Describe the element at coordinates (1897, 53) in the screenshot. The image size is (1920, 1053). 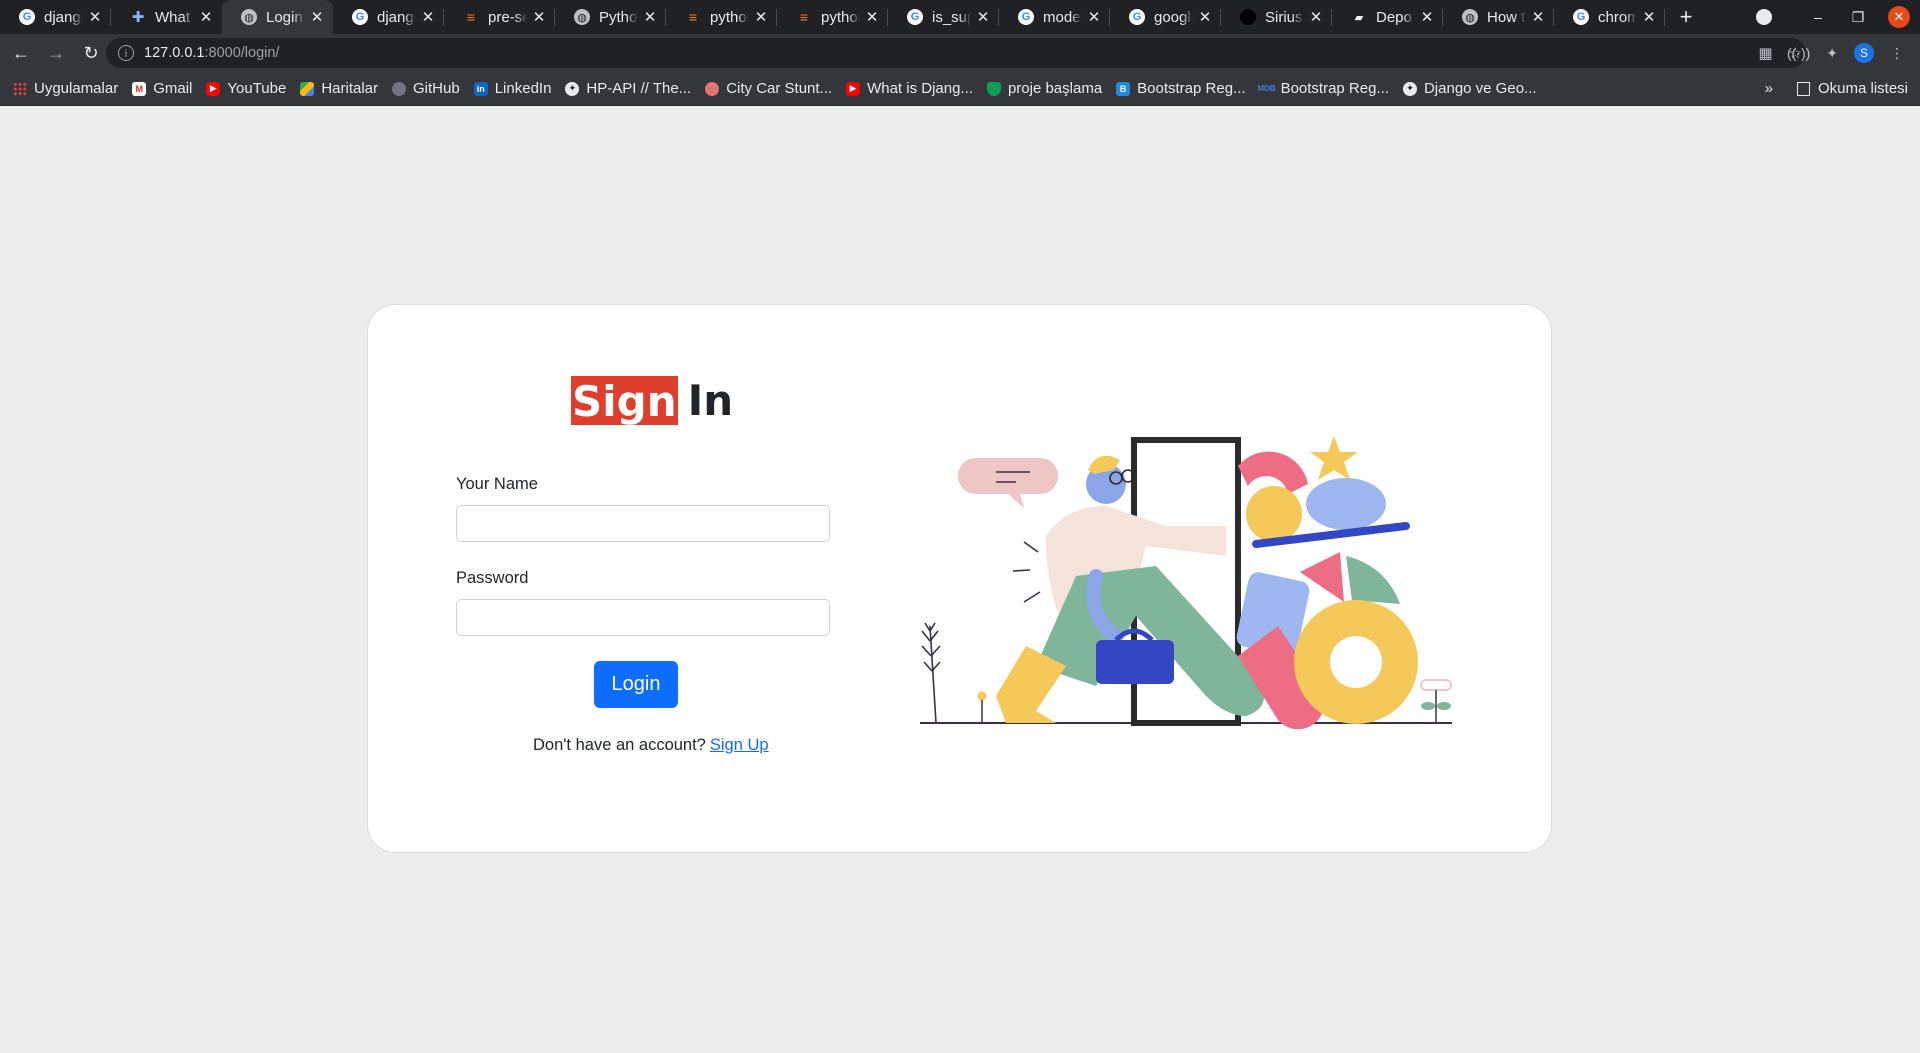
I see `menu-kebab-icon: ⋮` at that location.